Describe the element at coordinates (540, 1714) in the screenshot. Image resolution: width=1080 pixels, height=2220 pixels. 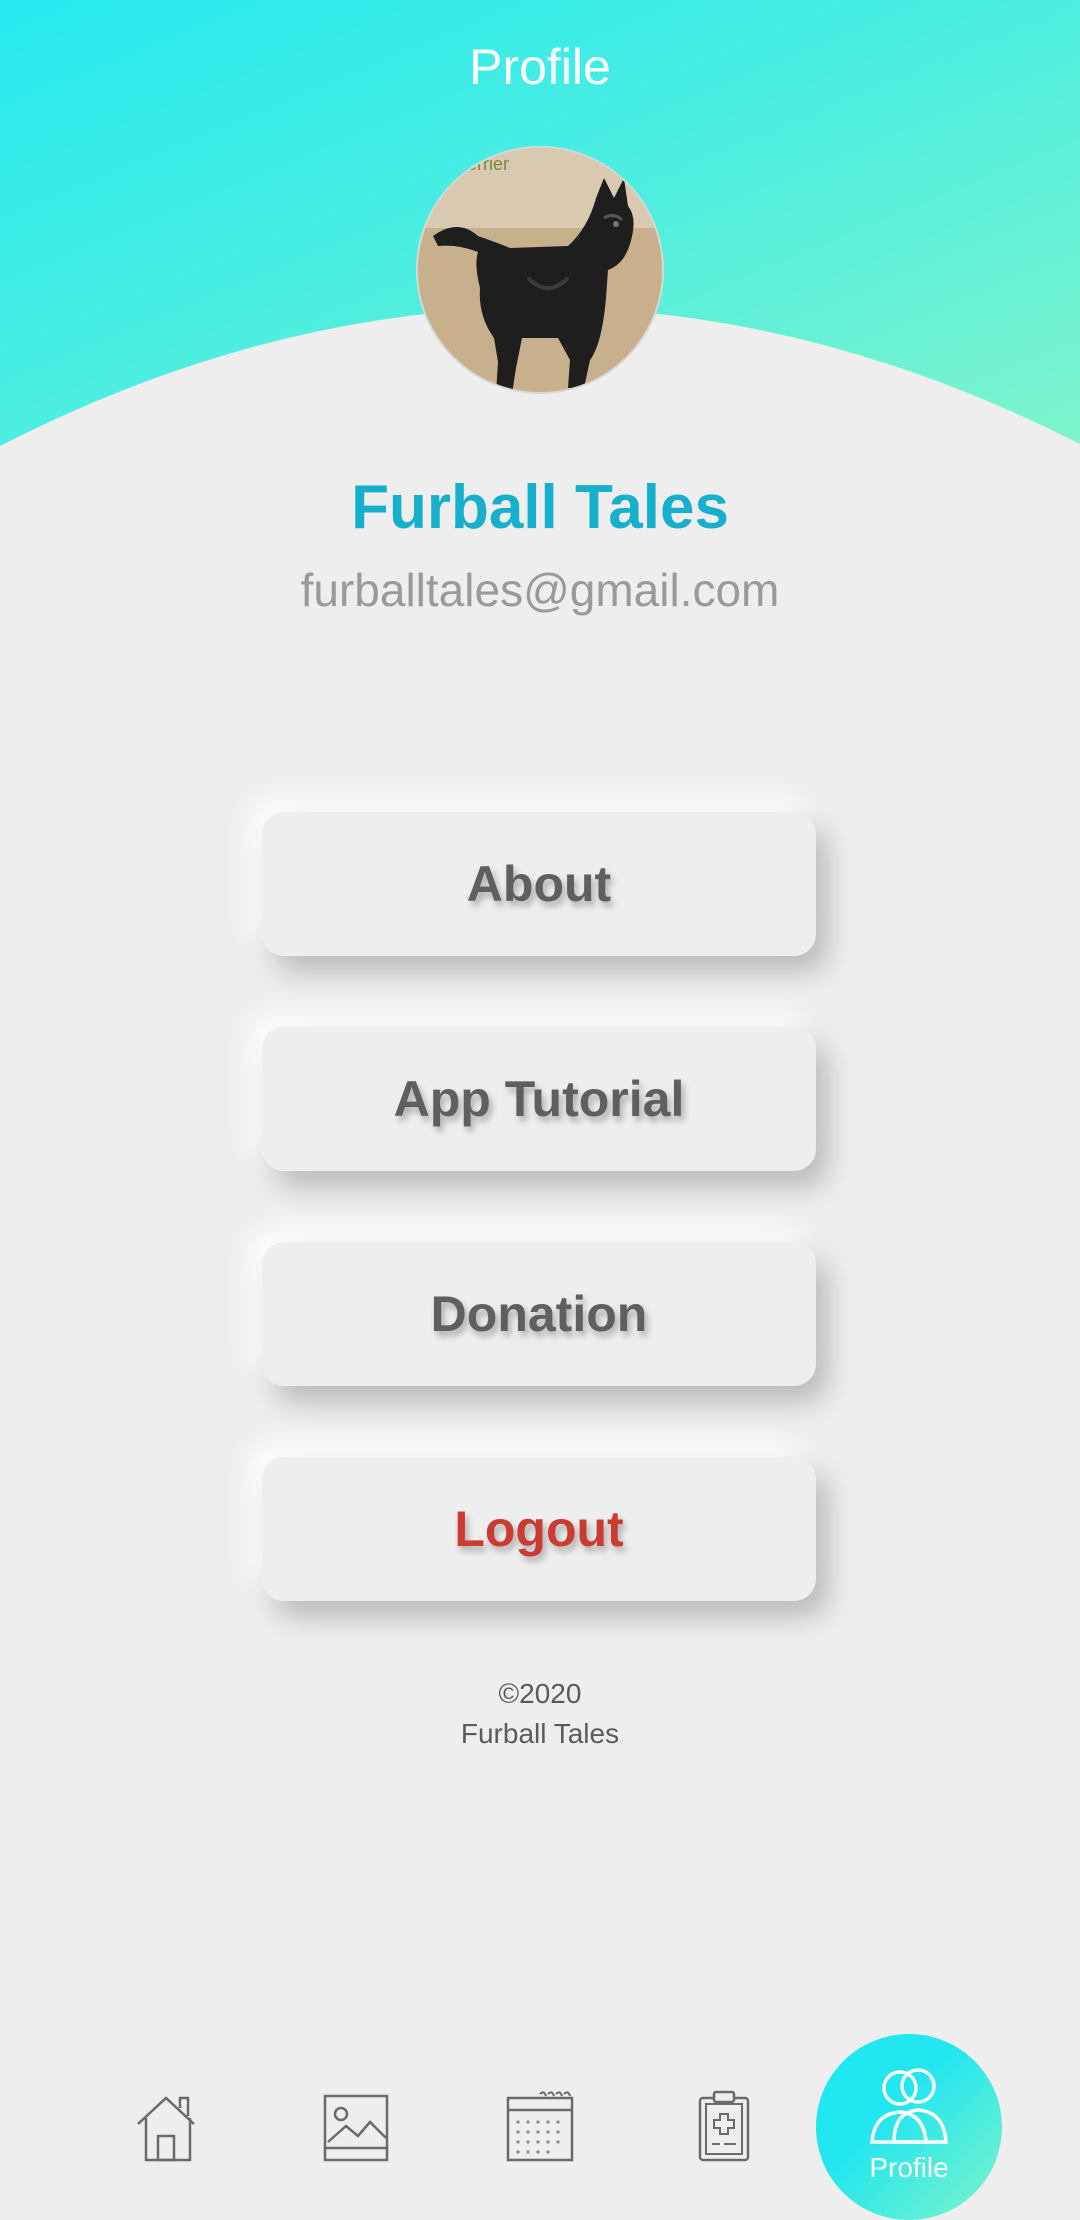
I see `footer: ©2020 Furball Tales` at that location.